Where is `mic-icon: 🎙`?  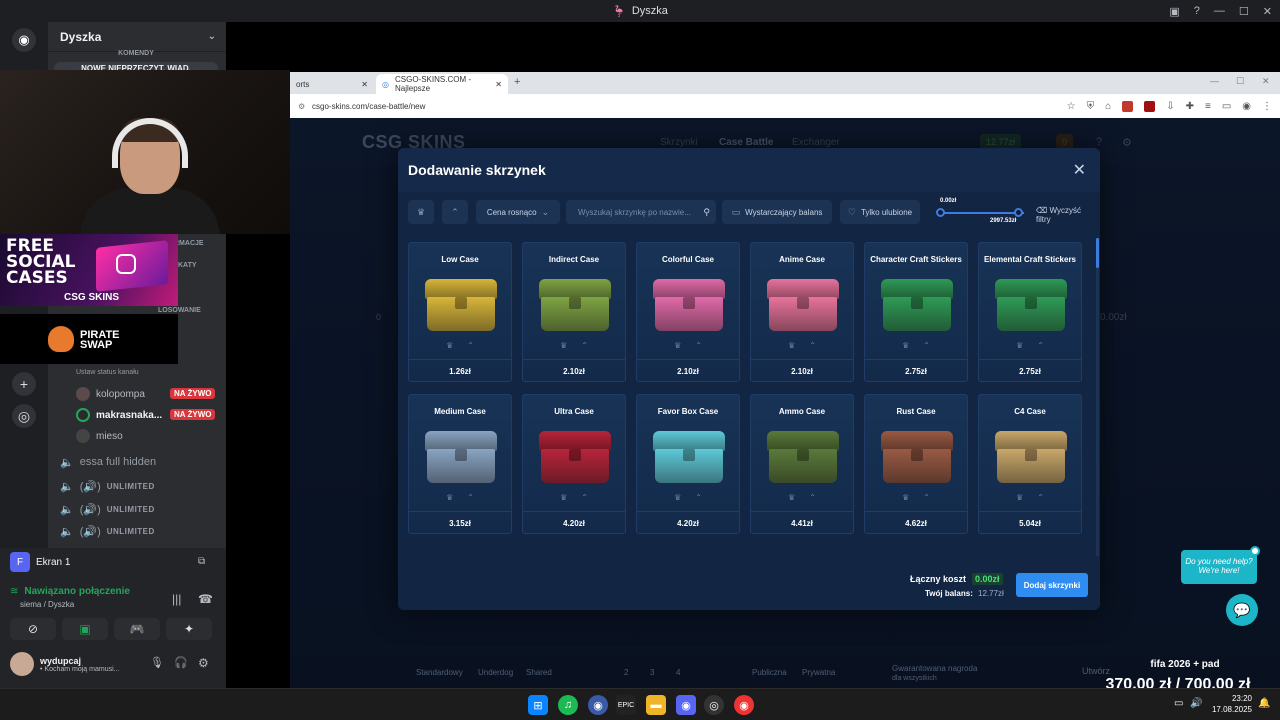 mic-icon: 🎙 is located at coordinates (157, 662).